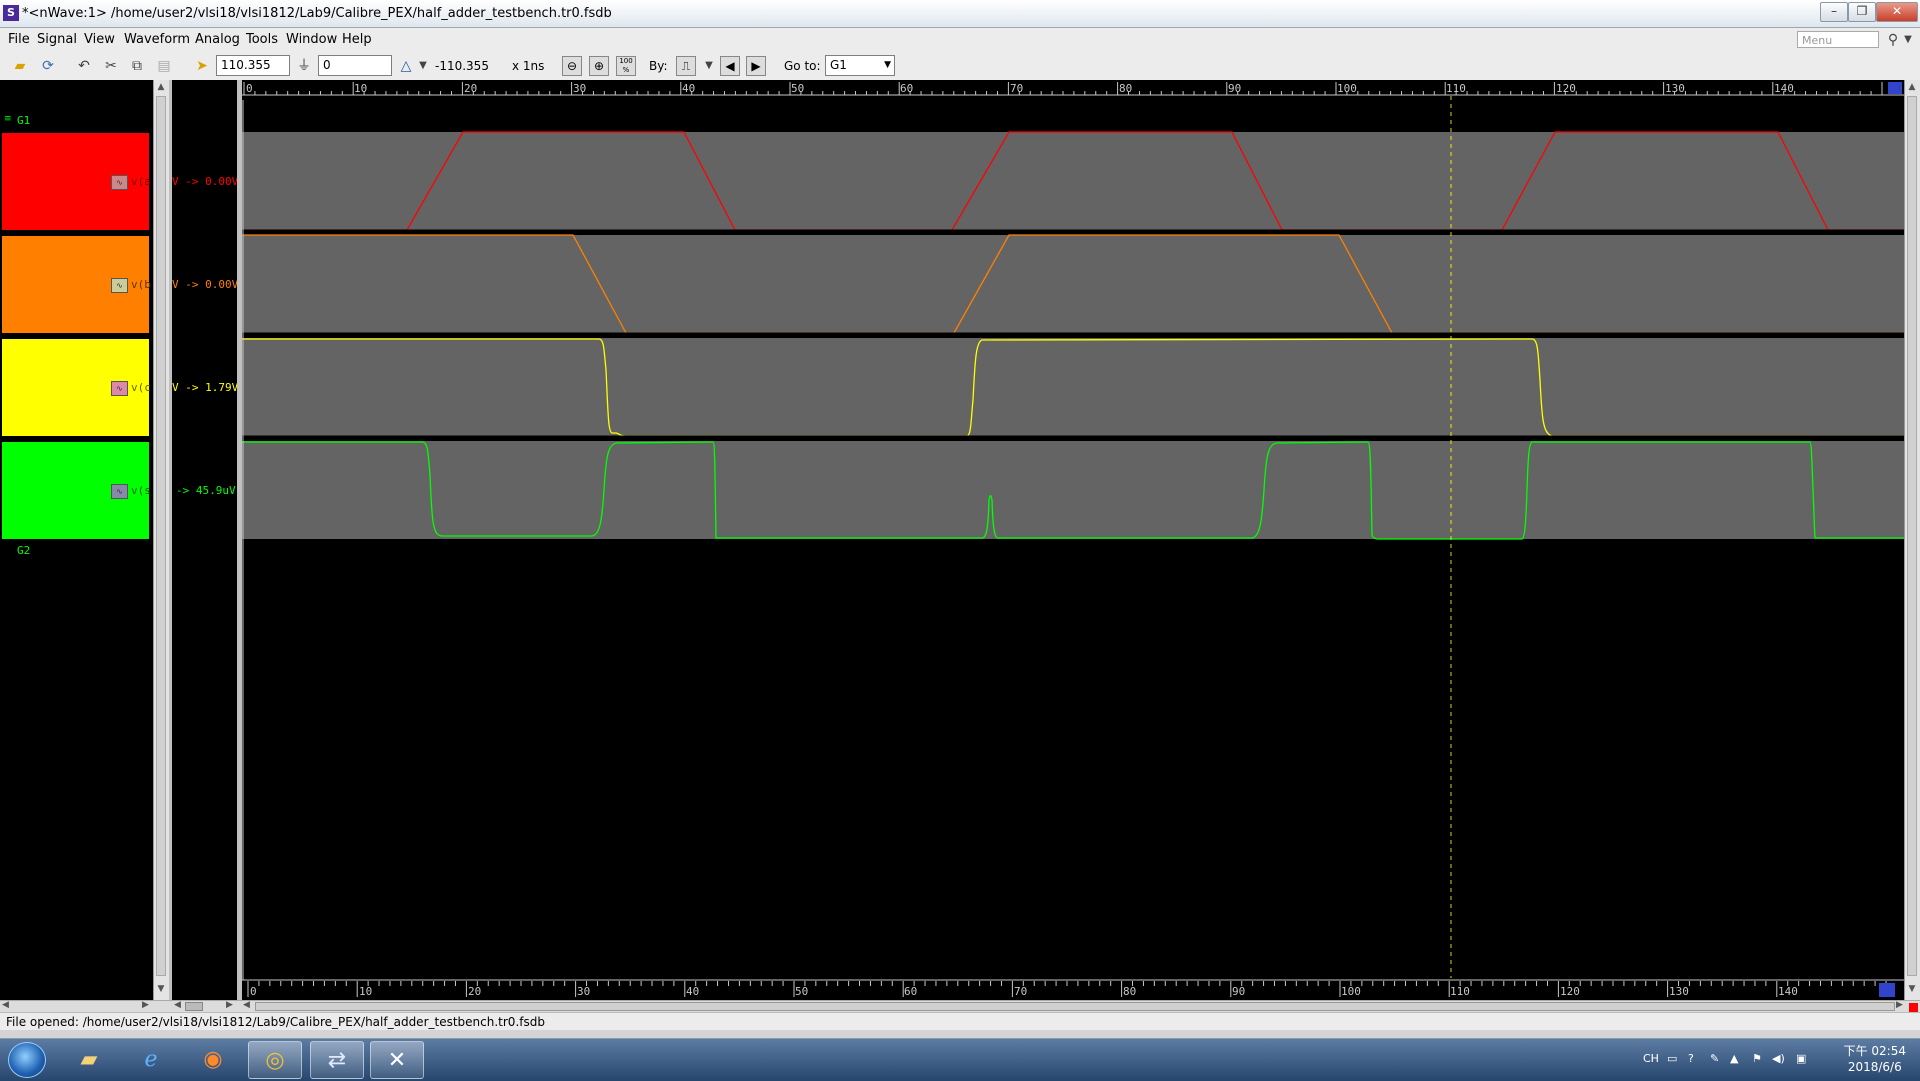 This screenshot has width=1920, height=1081. What do you see at coordinates (89, 1060) in the screenshot?
I see `file-explorer-icon: ▰` at bounding box center [89, 1060].